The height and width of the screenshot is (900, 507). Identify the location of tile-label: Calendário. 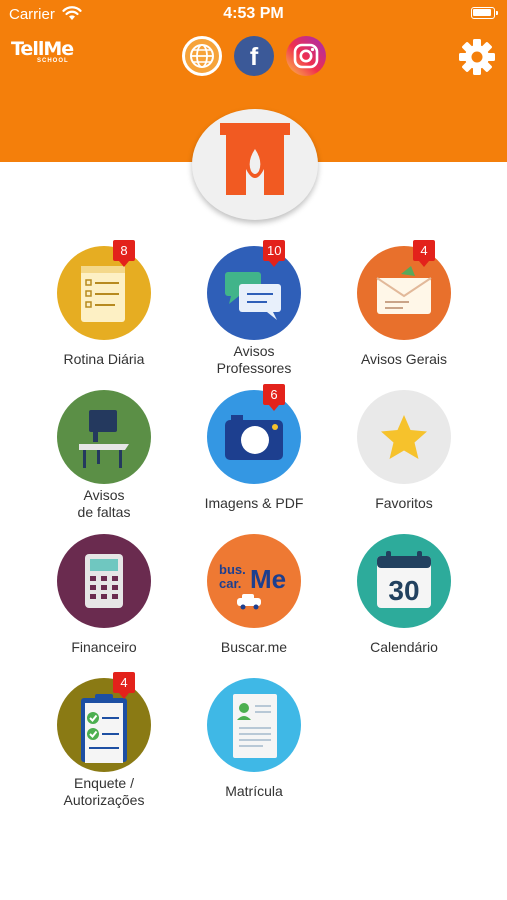
(404, 647).